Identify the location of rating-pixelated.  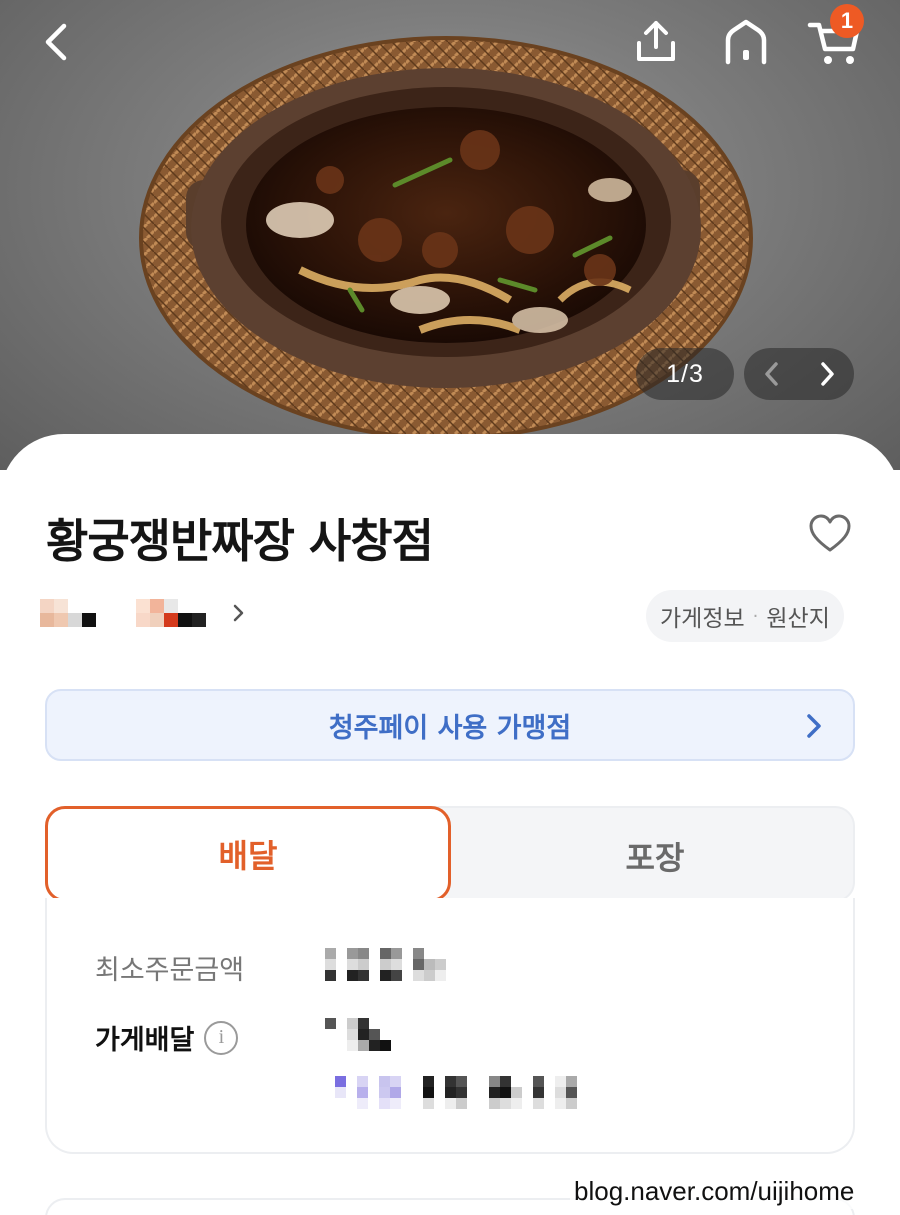
(75, 613).